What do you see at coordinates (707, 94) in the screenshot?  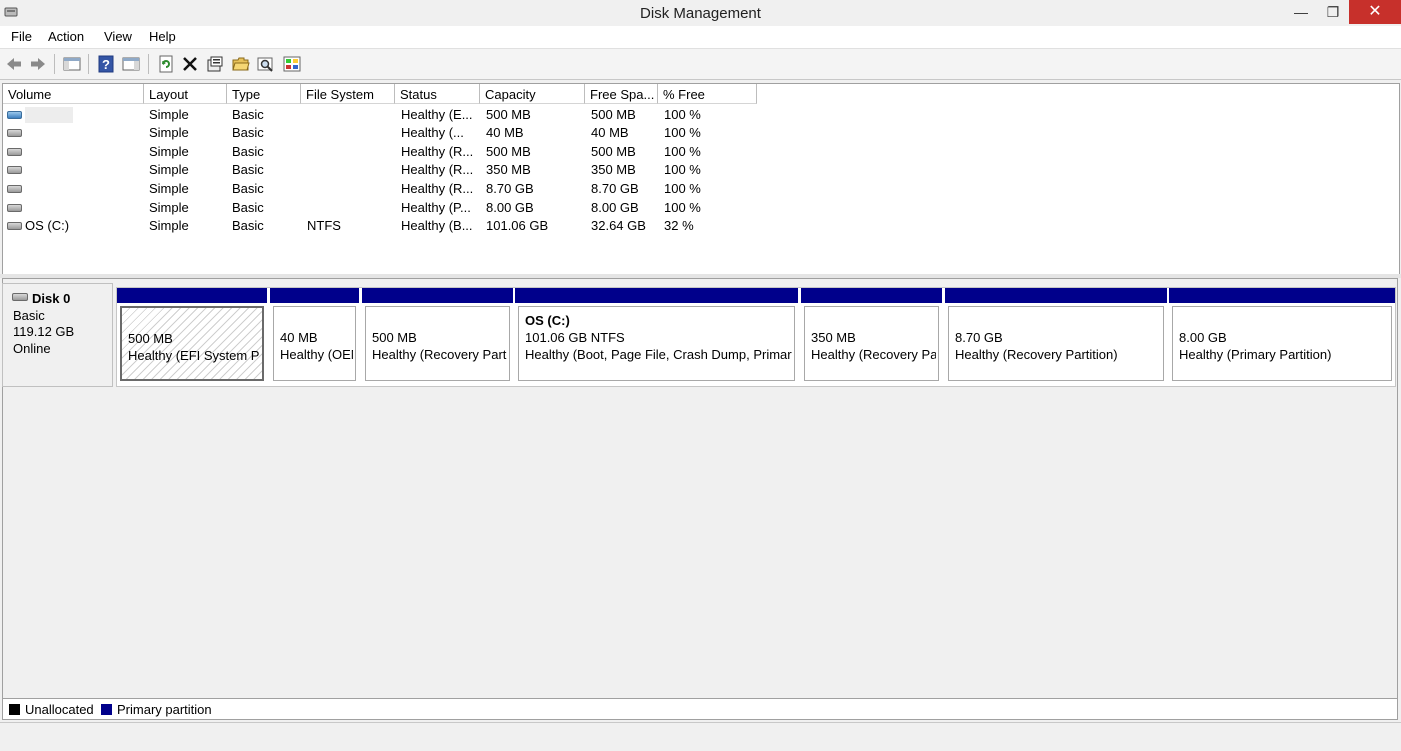 I see `column-header-percent-free: % Free` at bounding box center [707, 94].